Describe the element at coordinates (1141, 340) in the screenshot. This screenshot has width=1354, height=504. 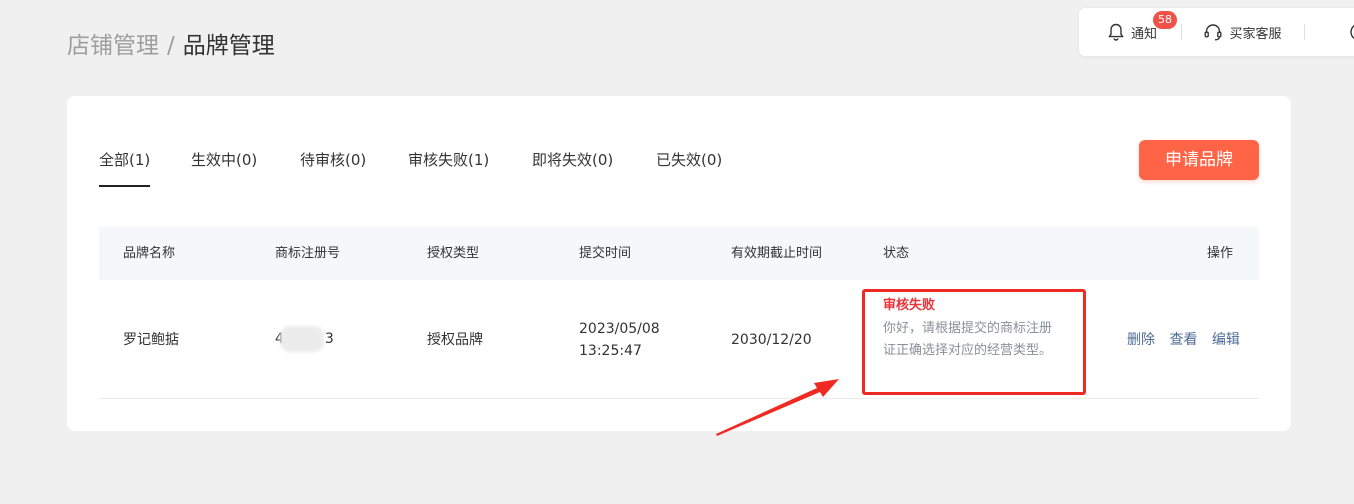
I see `delete-link: 删除` at that location.